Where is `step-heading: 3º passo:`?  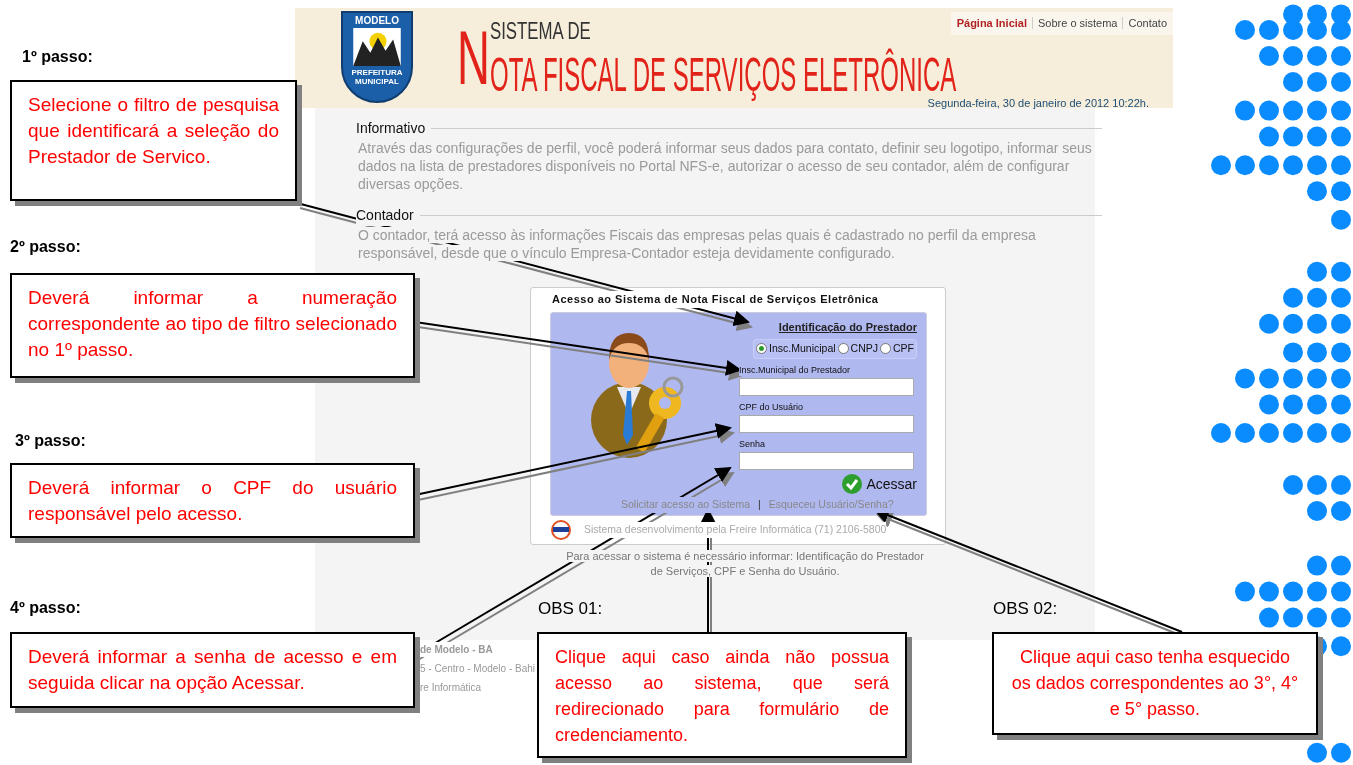
step-heading: 3º passo: is located at coordinates (50, 441).